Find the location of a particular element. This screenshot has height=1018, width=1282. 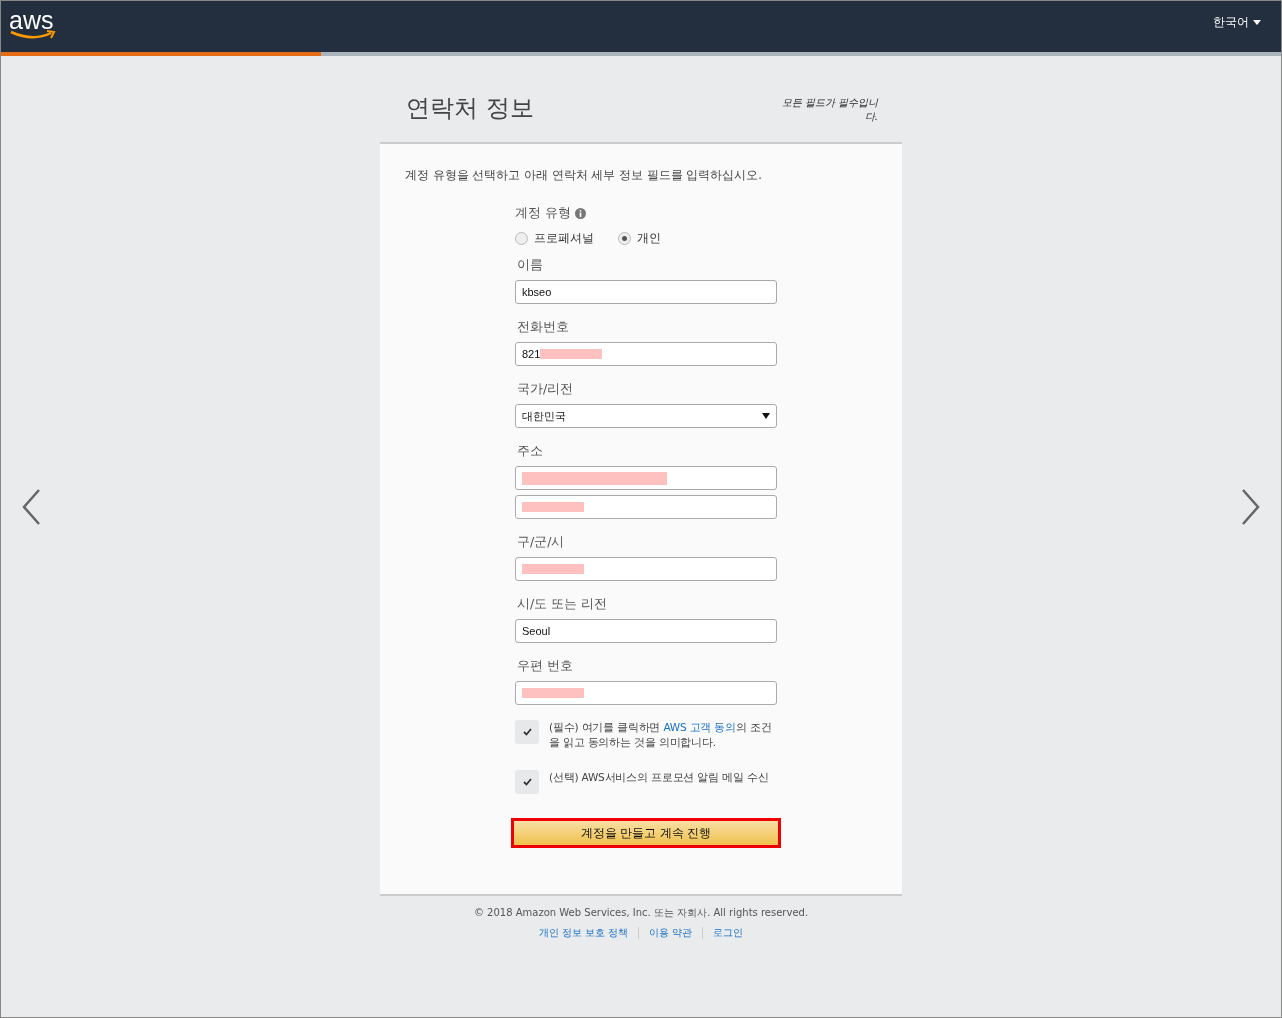

radio-option: 개인 is located at coordinates (639, 238).